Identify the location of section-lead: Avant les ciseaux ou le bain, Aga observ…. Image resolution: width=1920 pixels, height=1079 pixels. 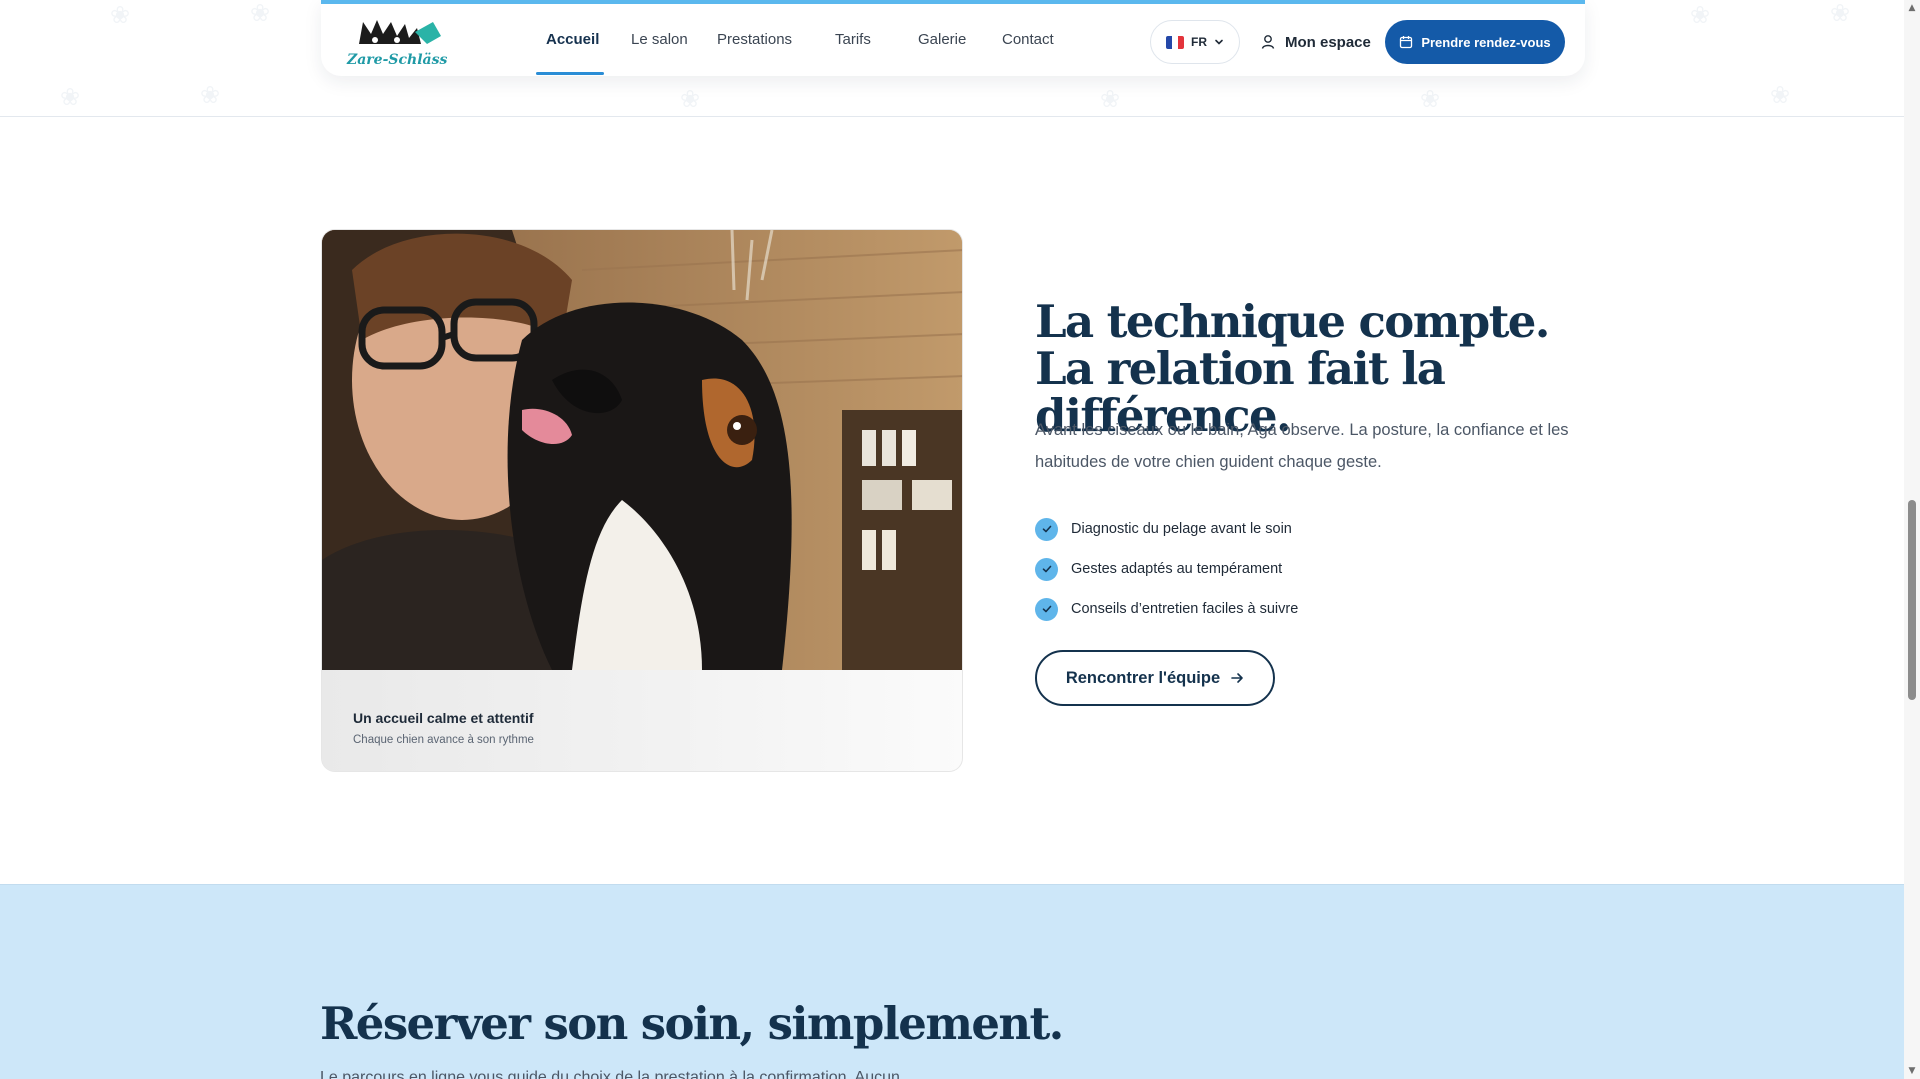
(1302, 446).